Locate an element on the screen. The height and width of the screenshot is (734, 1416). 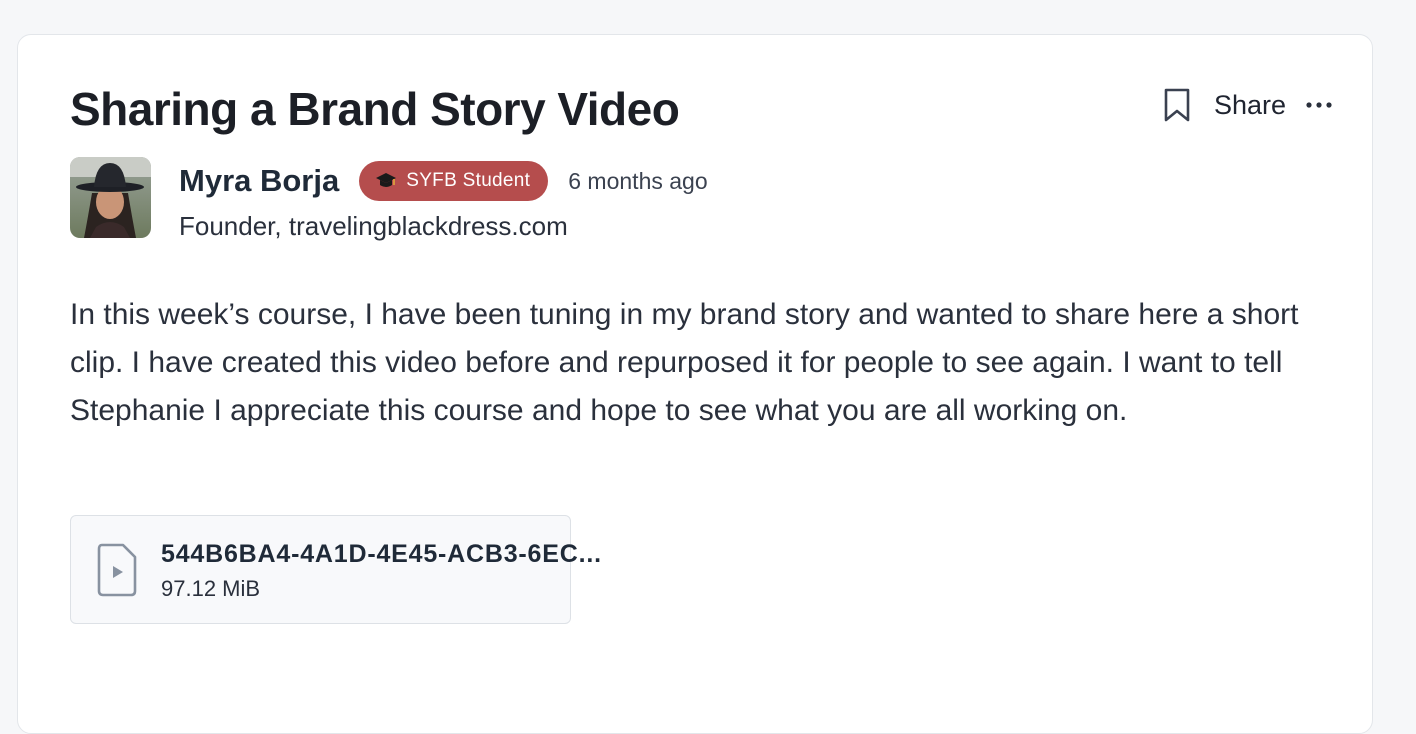
post-title: Sharing a Brand Story Video is located at coordinates (375, 109).